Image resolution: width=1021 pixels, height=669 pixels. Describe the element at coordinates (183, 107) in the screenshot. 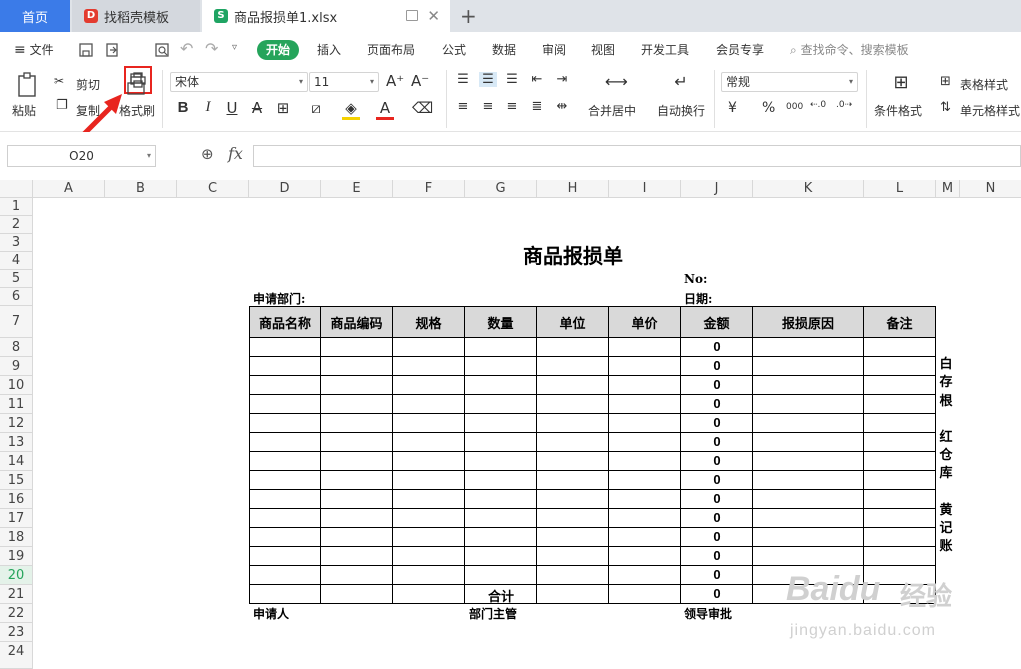

I see `bold-icon: B` at that location.